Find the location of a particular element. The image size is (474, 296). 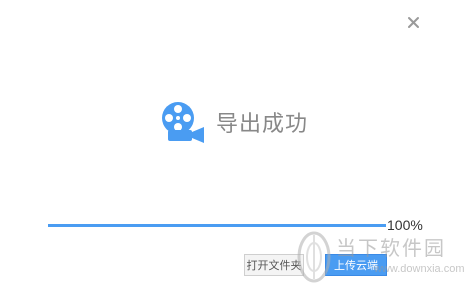

progress-fill is located at coordinates (217, 225).